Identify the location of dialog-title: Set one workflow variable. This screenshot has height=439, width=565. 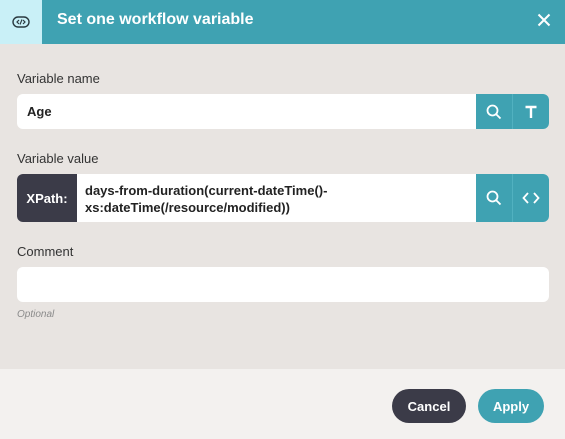
(155, 19).